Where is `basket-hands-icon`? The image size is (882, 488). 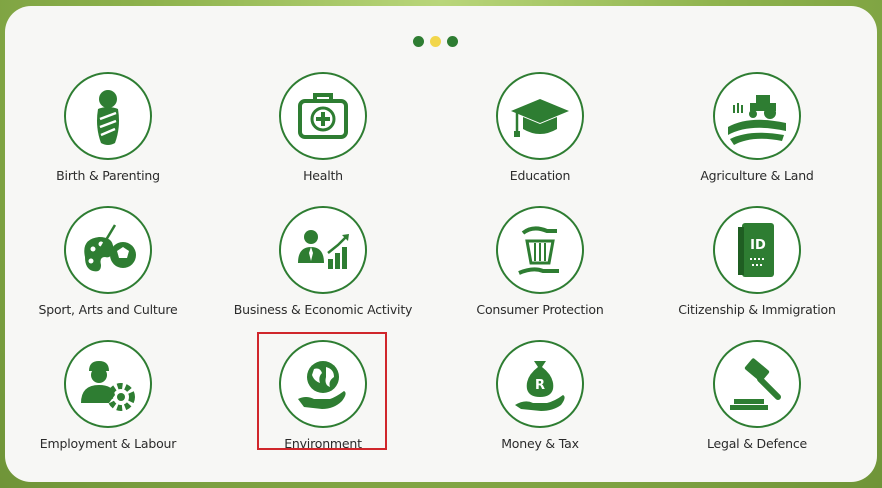
basket-hands-icon is located at coordinates (538, 250).